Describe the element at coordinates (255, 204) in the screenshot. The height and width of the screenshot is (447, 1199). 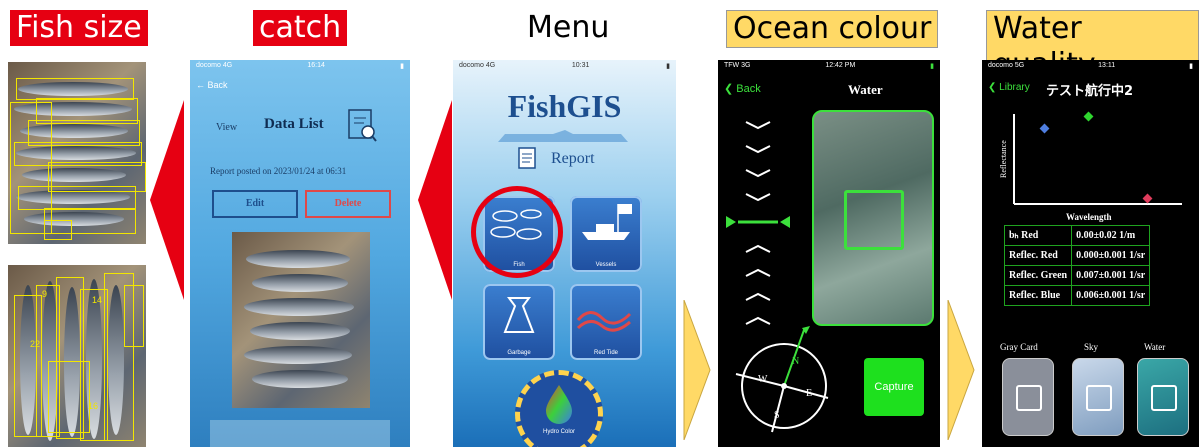
I see `edit-button: Edit` at that location.